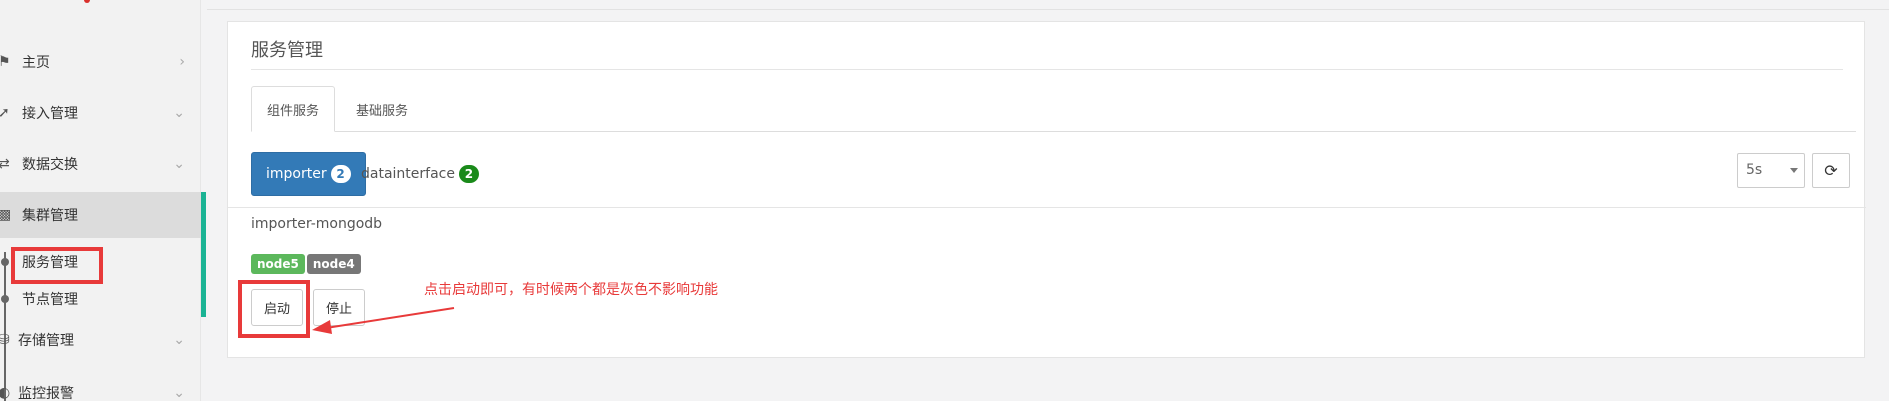 Image resolution: width=1889 pixels, height=401 pixels. I want to click on node-badge: node5, so click(278, 264).